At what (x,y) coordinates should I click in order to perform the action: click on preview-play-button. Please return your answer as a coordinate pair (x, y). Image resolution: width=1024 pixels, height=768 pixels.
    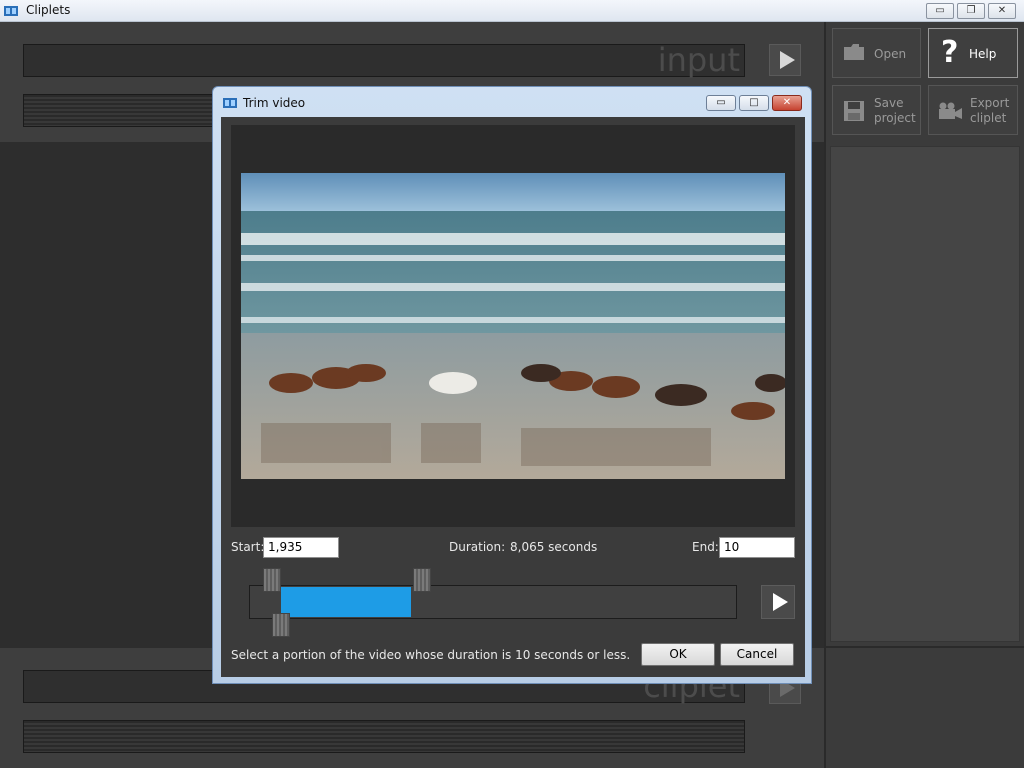
    Looking at the image, I should click on (778, 602).